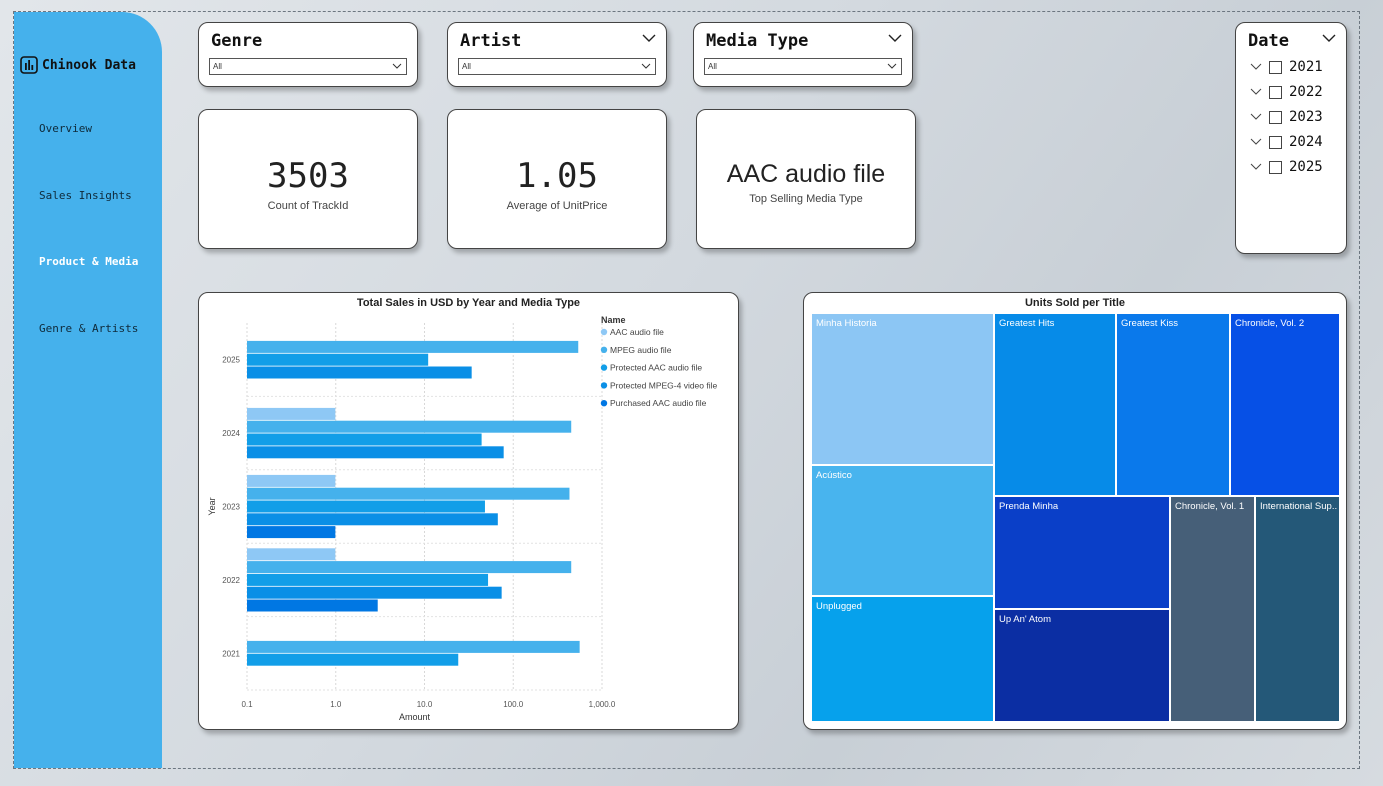  I want to click on nav-genre-artists: Genre & Artists, so click(88, 328).